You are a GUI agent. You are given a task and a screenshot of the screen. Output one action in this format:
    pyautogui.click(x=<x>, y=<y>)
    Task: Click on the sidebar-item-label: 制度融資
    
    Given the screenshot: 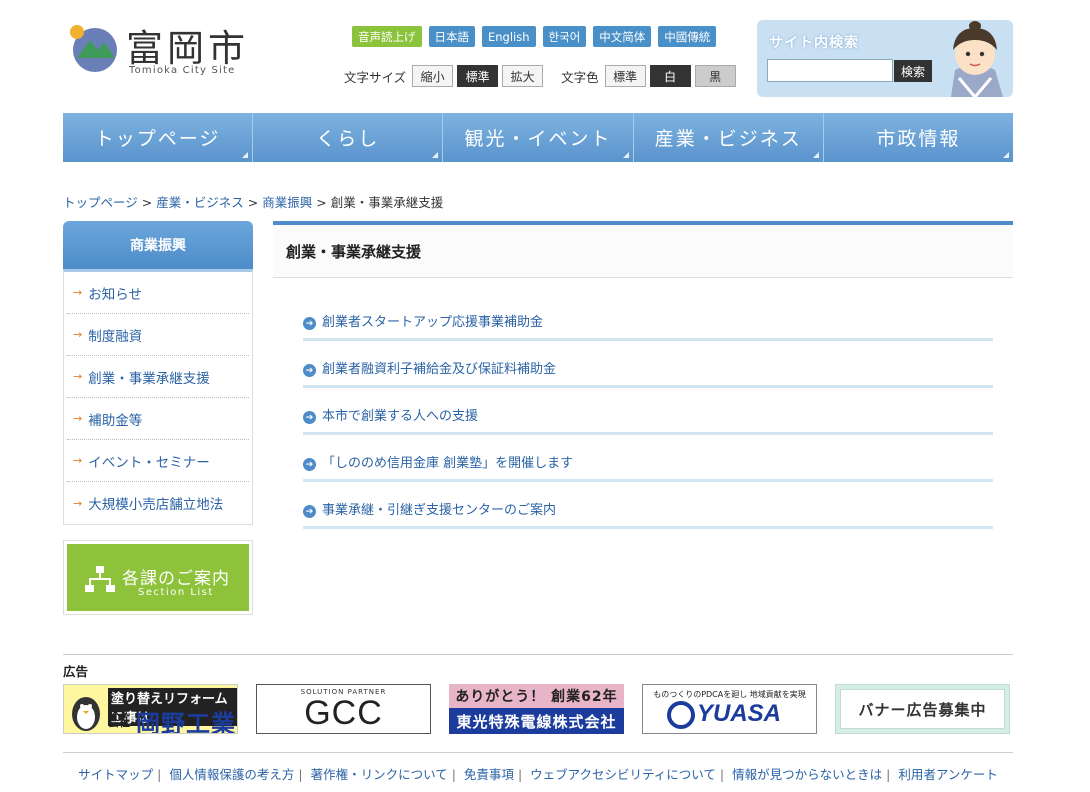 What is the action you would take?
    pyautogui.click(x=115, y=335)
    